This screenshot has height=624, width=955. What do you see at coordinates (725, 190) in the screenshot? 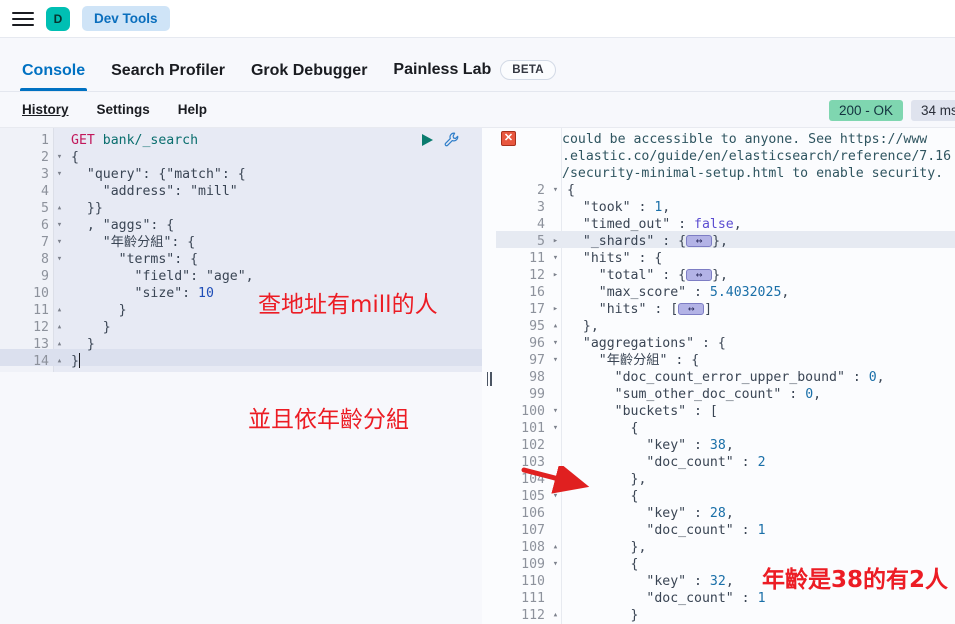
I see `response-row: 2 ▾ {` at bounding box center [725, 190].